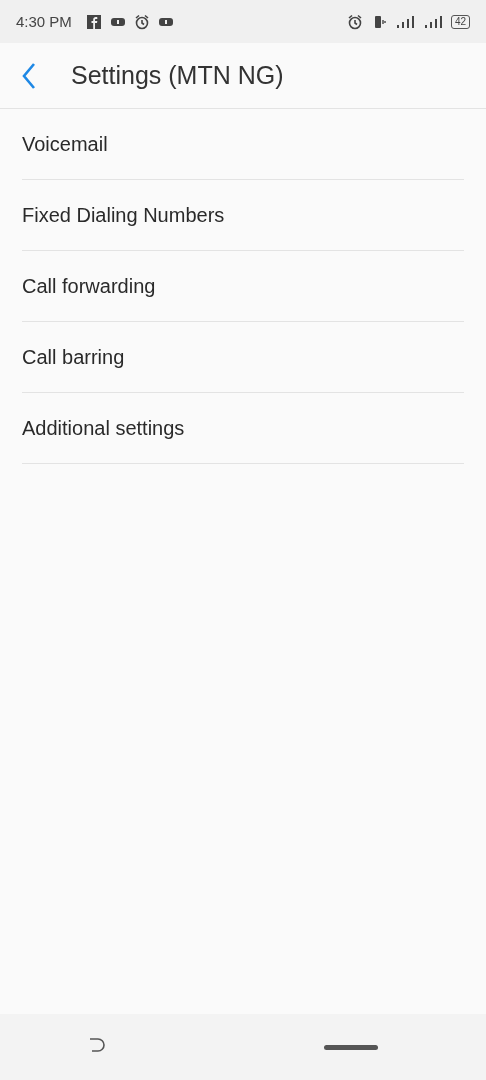  What do you see at coordinates (243, 428) in the screenshot?
I see `settings-item: Additional settings` at bounding box center [243, 428].